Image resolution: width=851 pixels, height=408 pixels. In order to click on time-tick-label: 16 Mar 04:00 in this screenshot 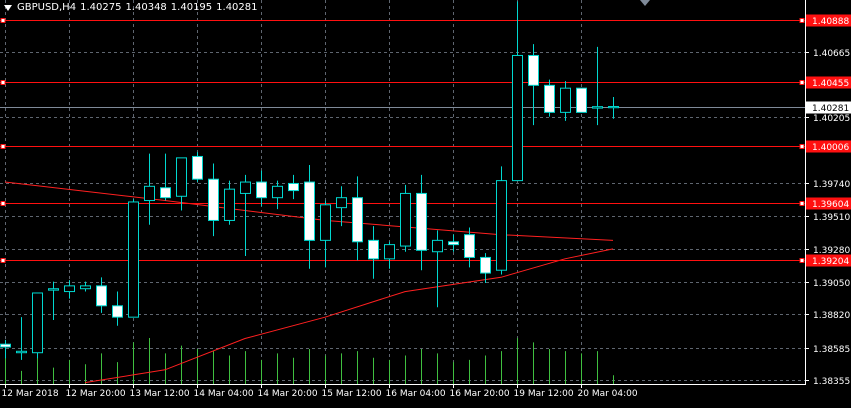, I will do `click(416, 394)`.